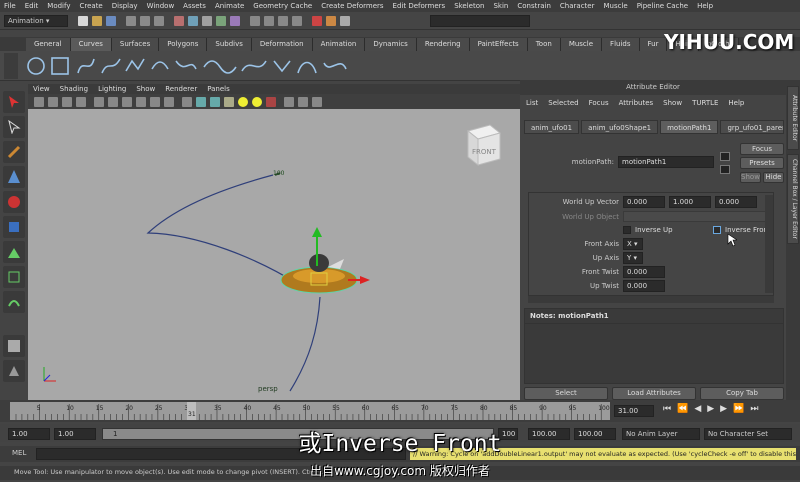 This screenshot has width=800, height=482. I want to click on inverse-up-checkbox, so click(627, 230).